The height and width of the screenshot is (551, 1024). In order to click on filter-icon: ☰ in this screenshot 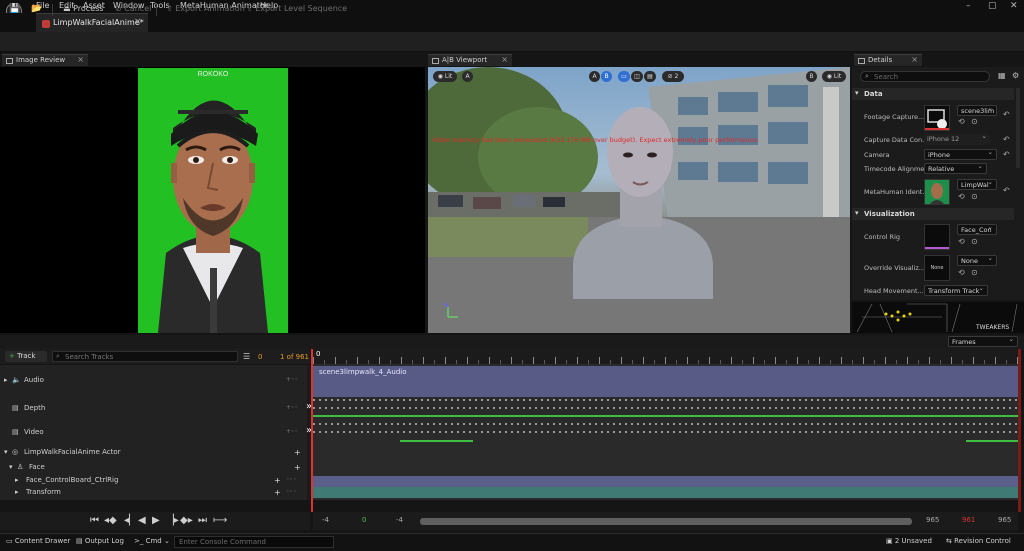, I will do `click(246, 356)`.